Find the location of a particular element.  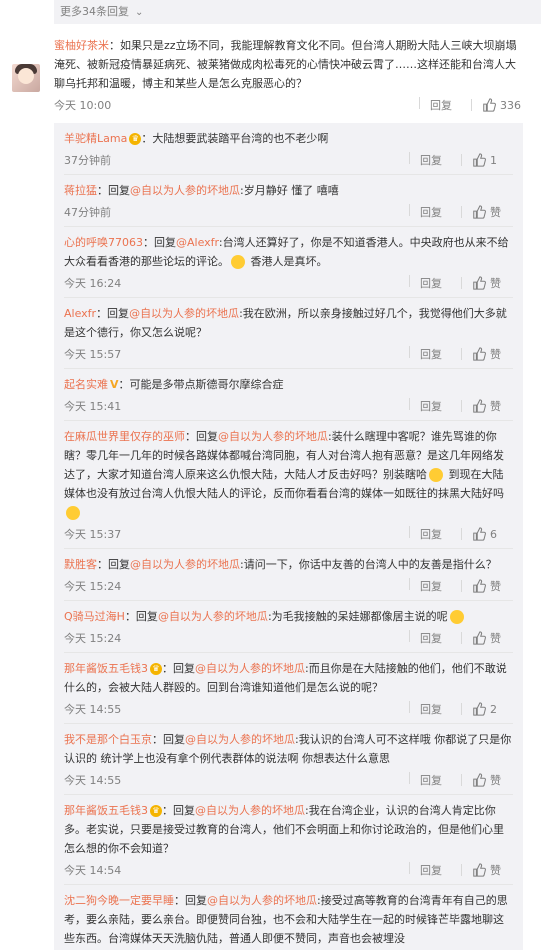

reply-text: Q骑马过海H：回复@自以为人参的坏地瓜:为毛我接触的呆娃娜都像居主说的呢 is located at coordinates (288, 616).